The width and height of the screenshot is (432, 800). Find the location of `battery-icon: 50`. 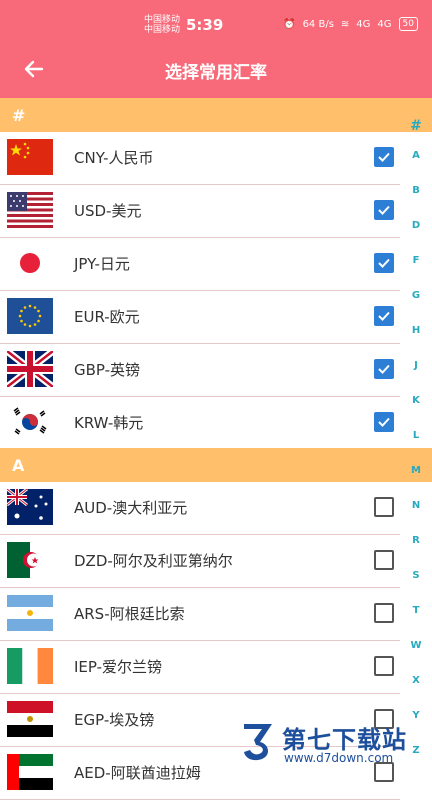

battery-icon: 50 is located at coordinates (408, 24).